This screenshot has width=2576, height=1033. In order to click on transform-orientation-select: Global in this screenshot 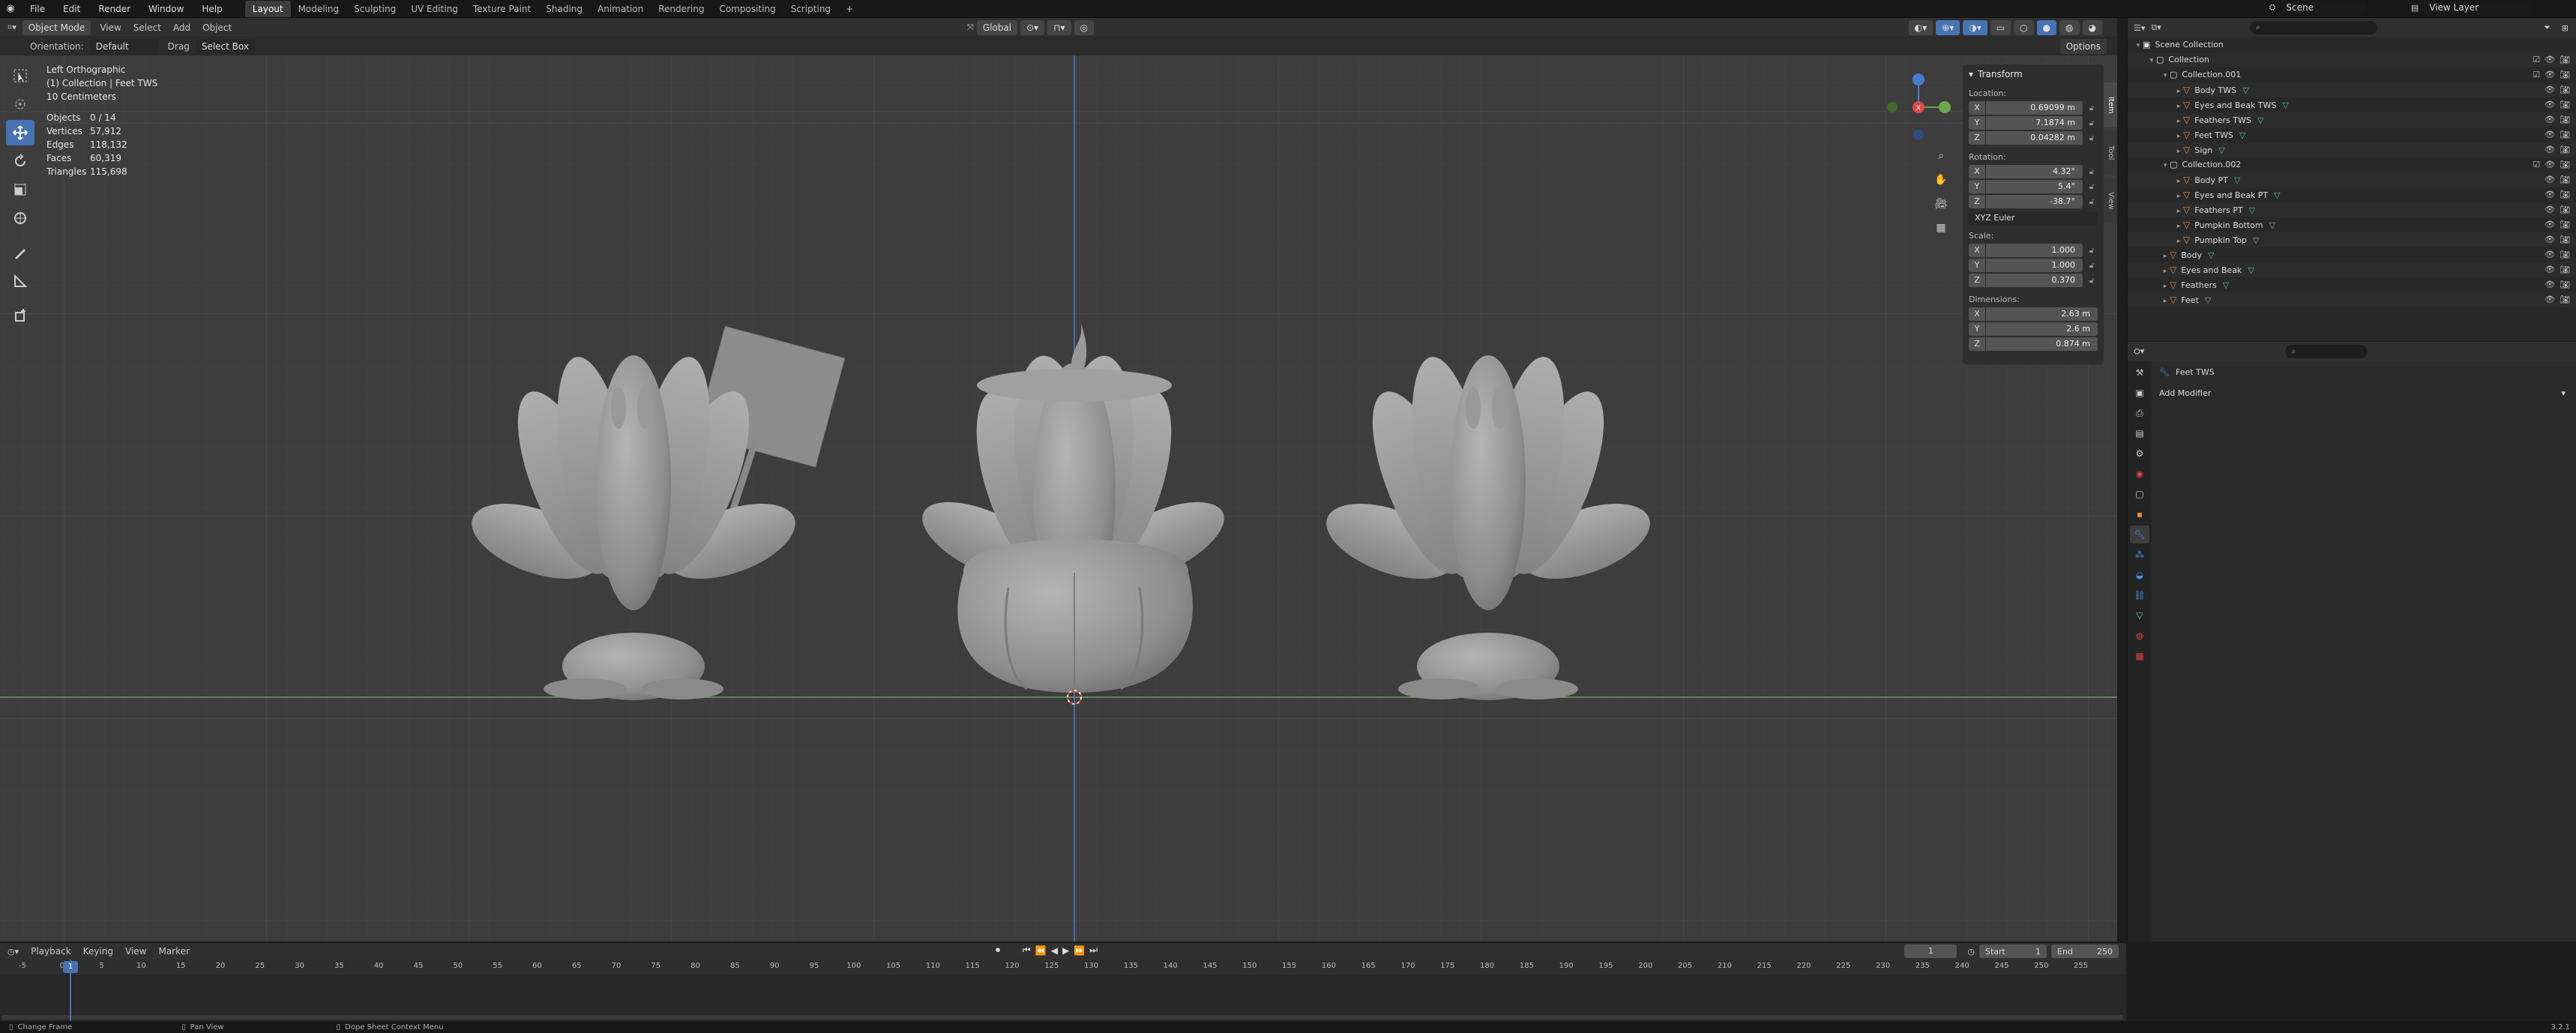, I will do `click(997, 27)`.